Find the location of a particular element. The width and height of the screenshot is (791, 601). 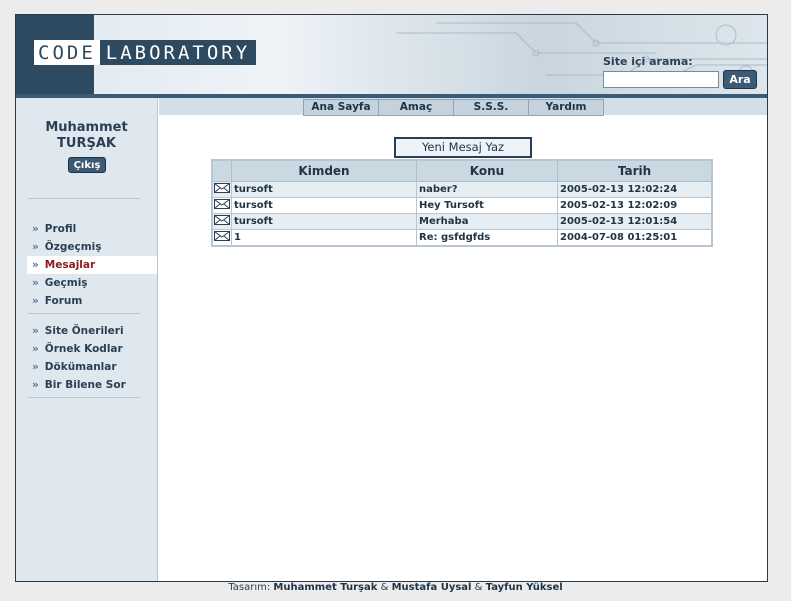

tab-ana-sayfa: Ana Sayfa is located at coordinates (341, 107).